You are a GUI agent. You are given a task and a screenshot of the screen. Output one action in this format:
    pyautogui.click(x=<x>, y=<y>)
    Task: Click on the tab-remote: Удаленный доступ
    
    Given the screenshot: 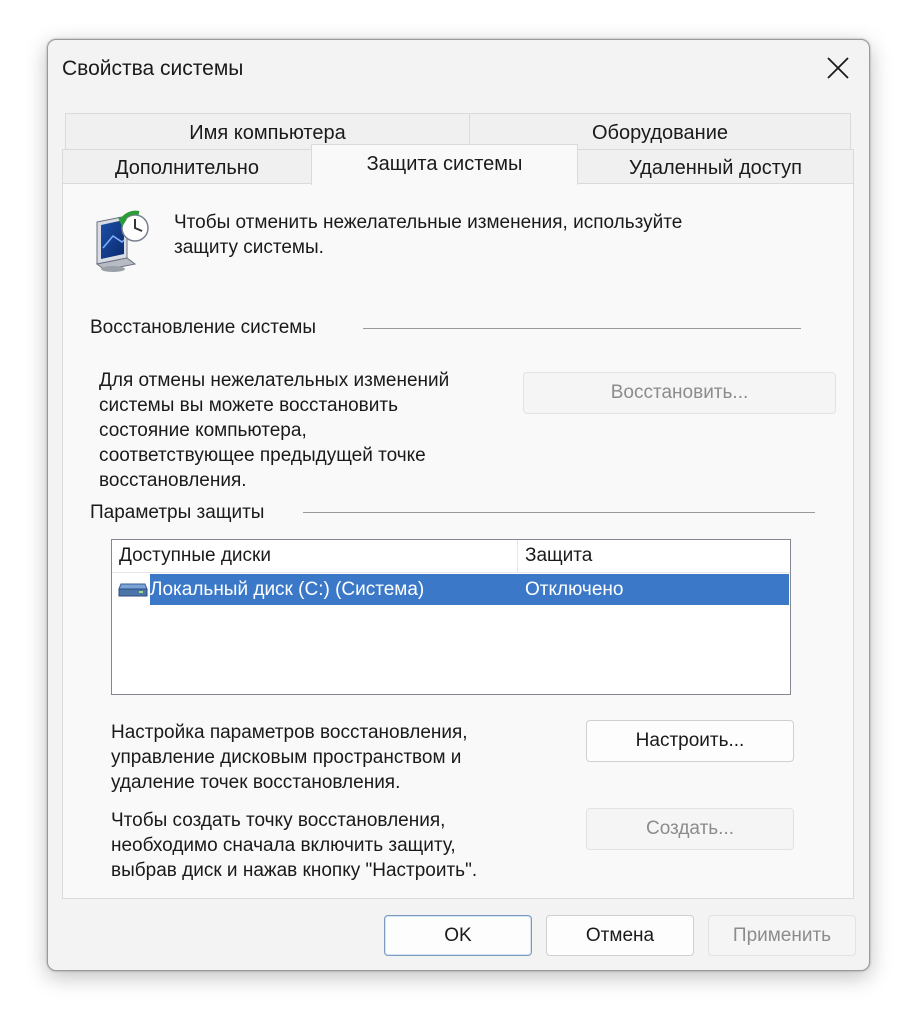 What is the action you would take?
    pyautogui.click(x=715, y=166)
    